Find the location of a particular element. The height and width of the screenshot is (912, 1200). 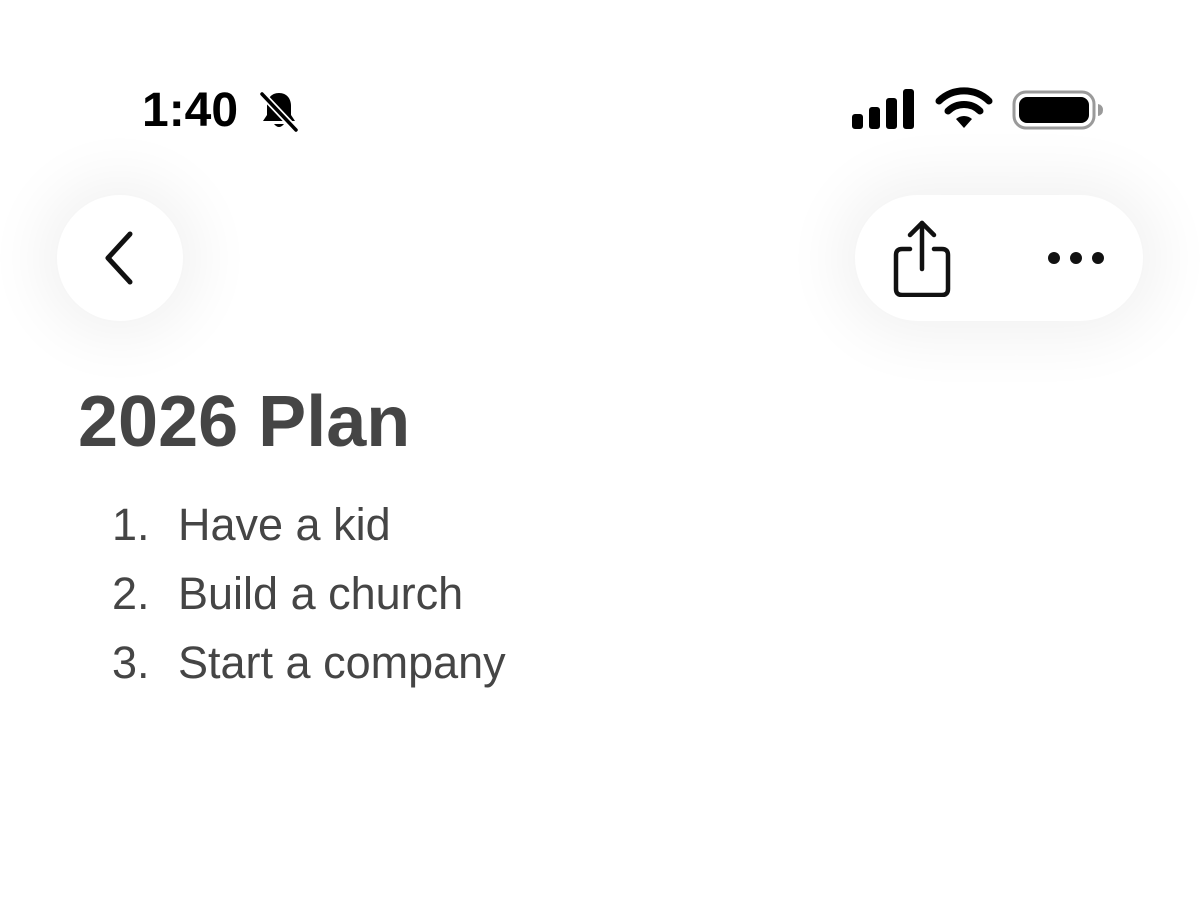

list-item-text: Build a church is located at coordinates (320, 593).